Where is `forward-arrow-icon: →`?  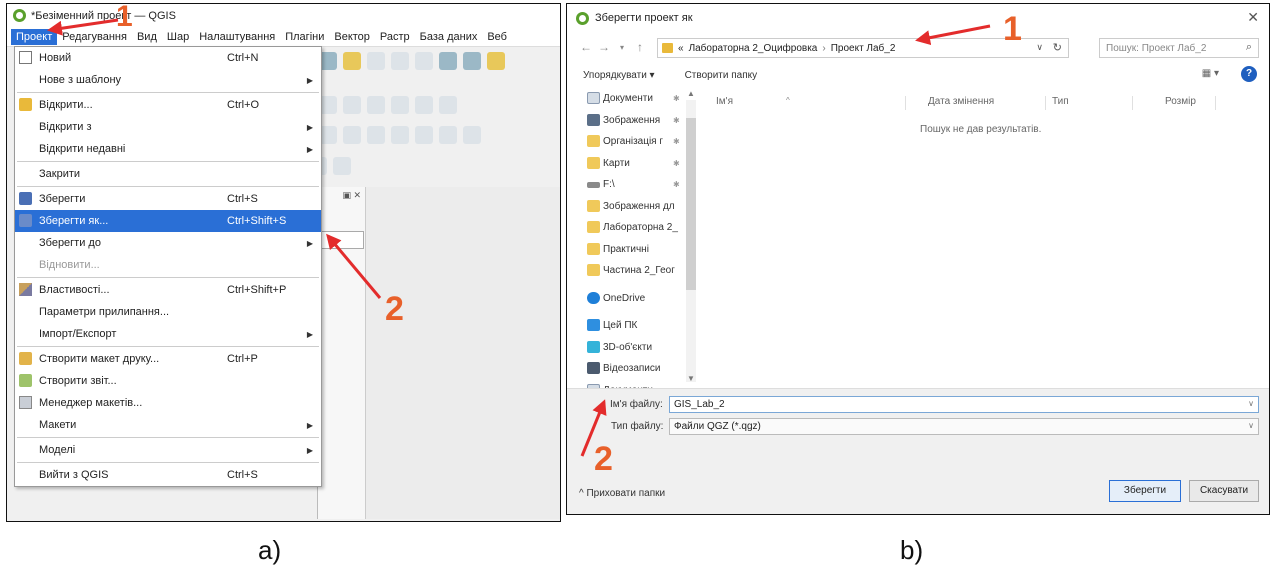 forward-arrow-icon: → is located at coordinates (604, 47).